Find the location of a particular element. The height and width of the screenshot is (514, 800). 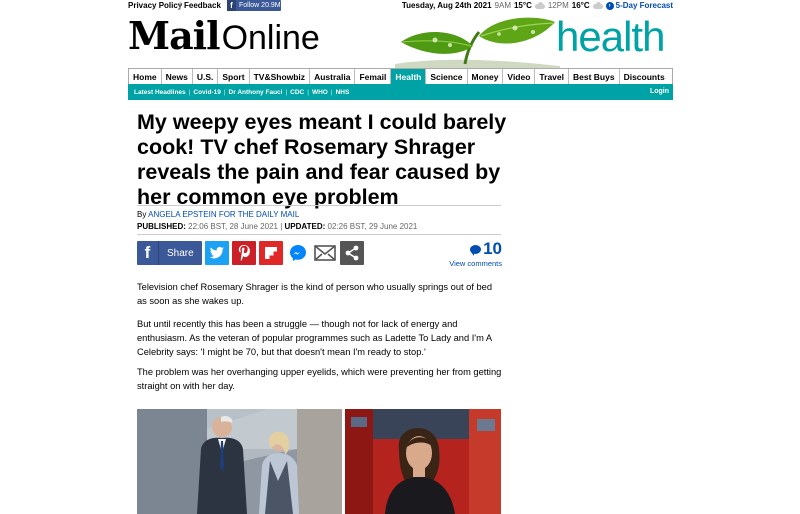

author-link: ANGELA EPSTEIN FOR THE DAILY MAIL is located at coordinates (223, 214).